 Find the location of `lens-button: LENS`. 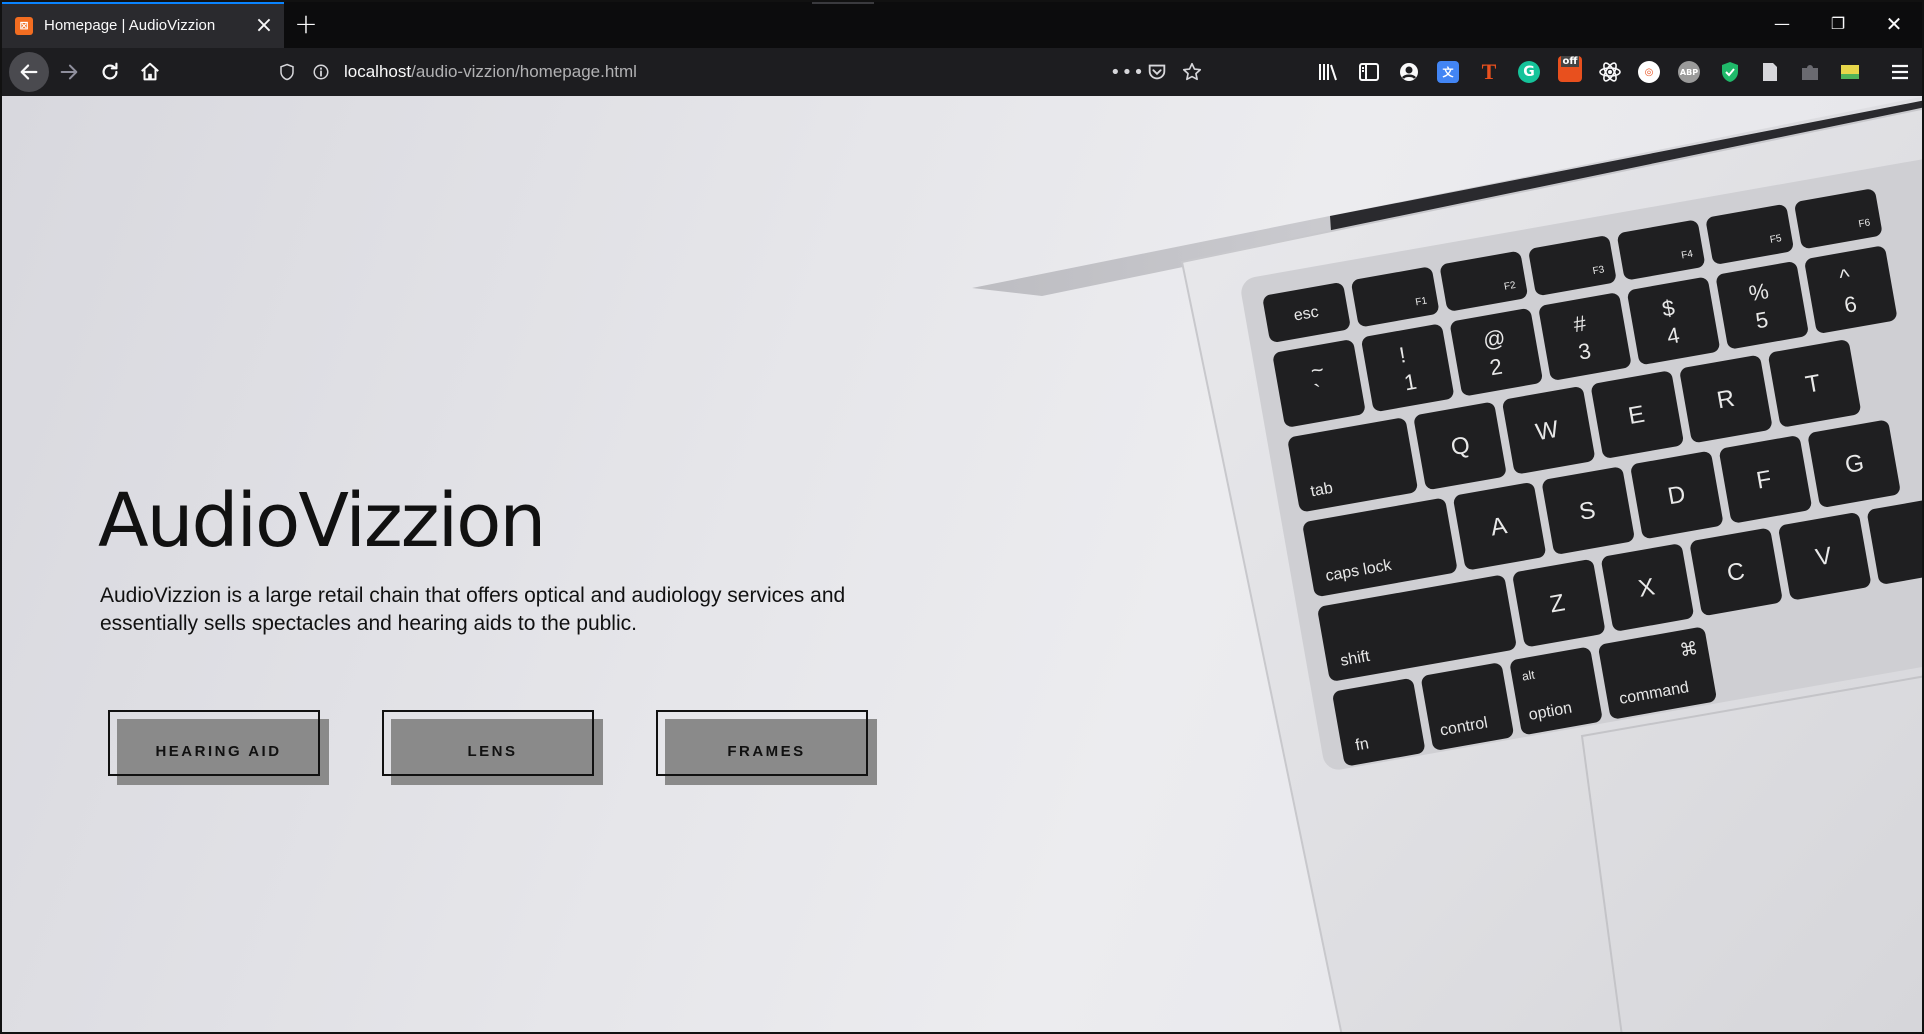

lens-button: LENS is located at coordinates (492, 747).